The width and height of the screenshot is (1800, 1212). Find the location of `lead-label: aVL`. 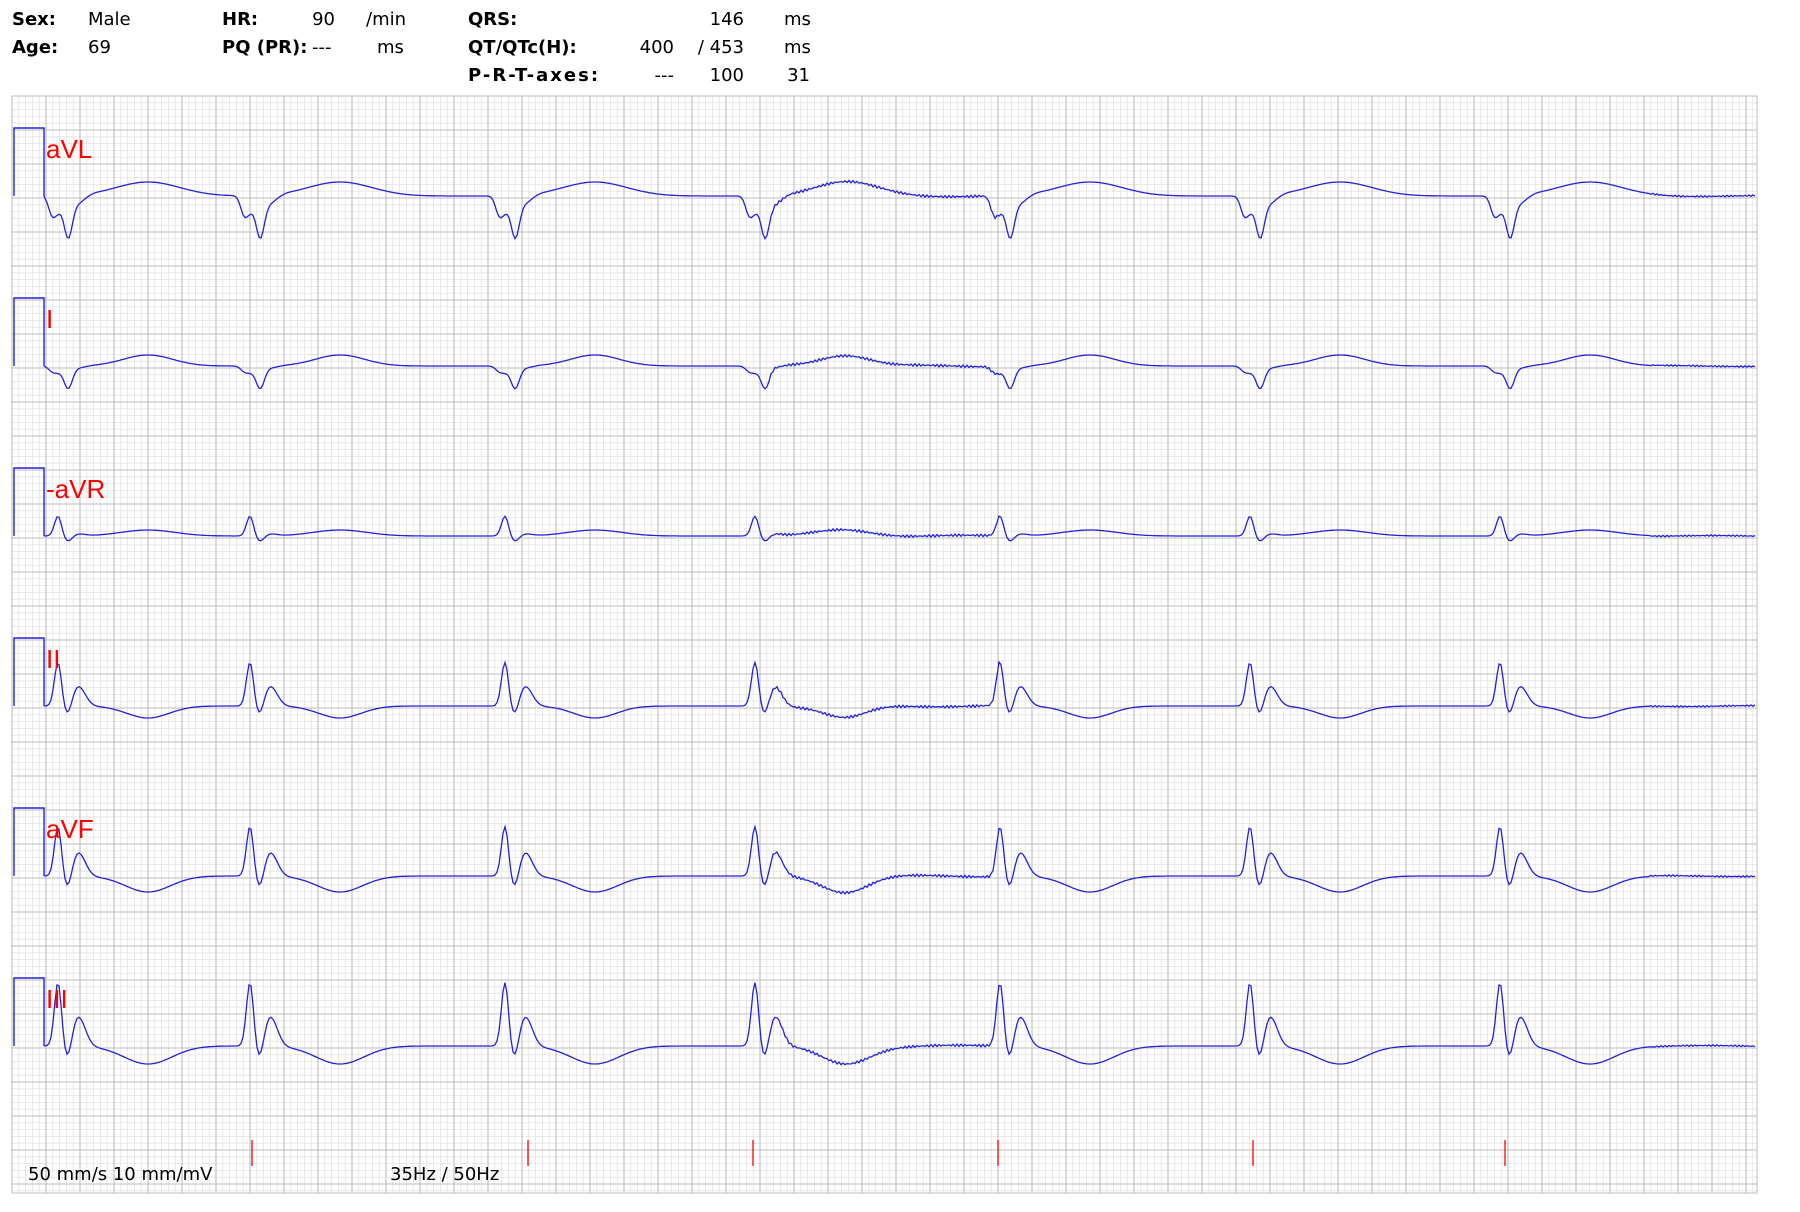

lead-label: aVL is located at coordinates (69, 149).